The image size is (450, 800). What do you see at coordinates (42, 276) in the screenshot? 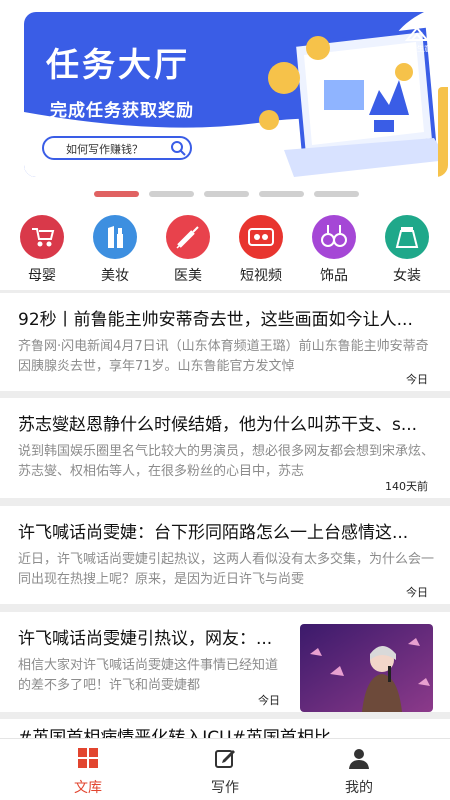
I see `category-label: 母婴` at bounding box center [42, 276].